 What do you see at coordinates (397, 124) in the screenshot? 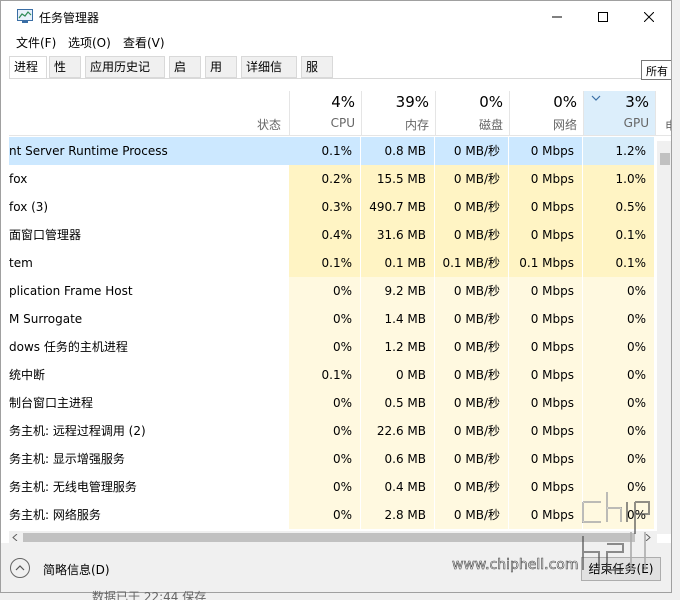
I see `column-header-memory: 内存` at bounding box center [397, 124].